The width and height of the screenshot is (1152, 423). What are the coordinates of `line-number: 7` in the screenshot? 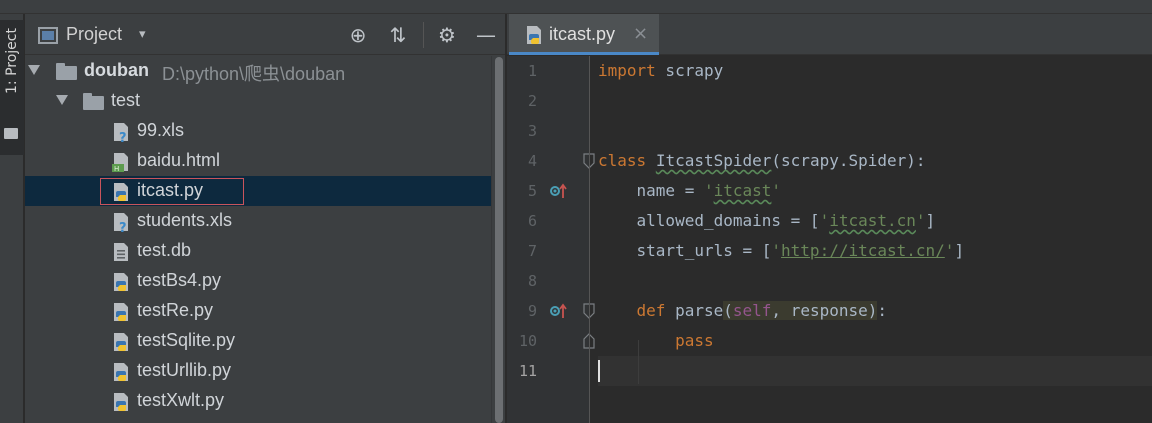 It's located at (532, 251).